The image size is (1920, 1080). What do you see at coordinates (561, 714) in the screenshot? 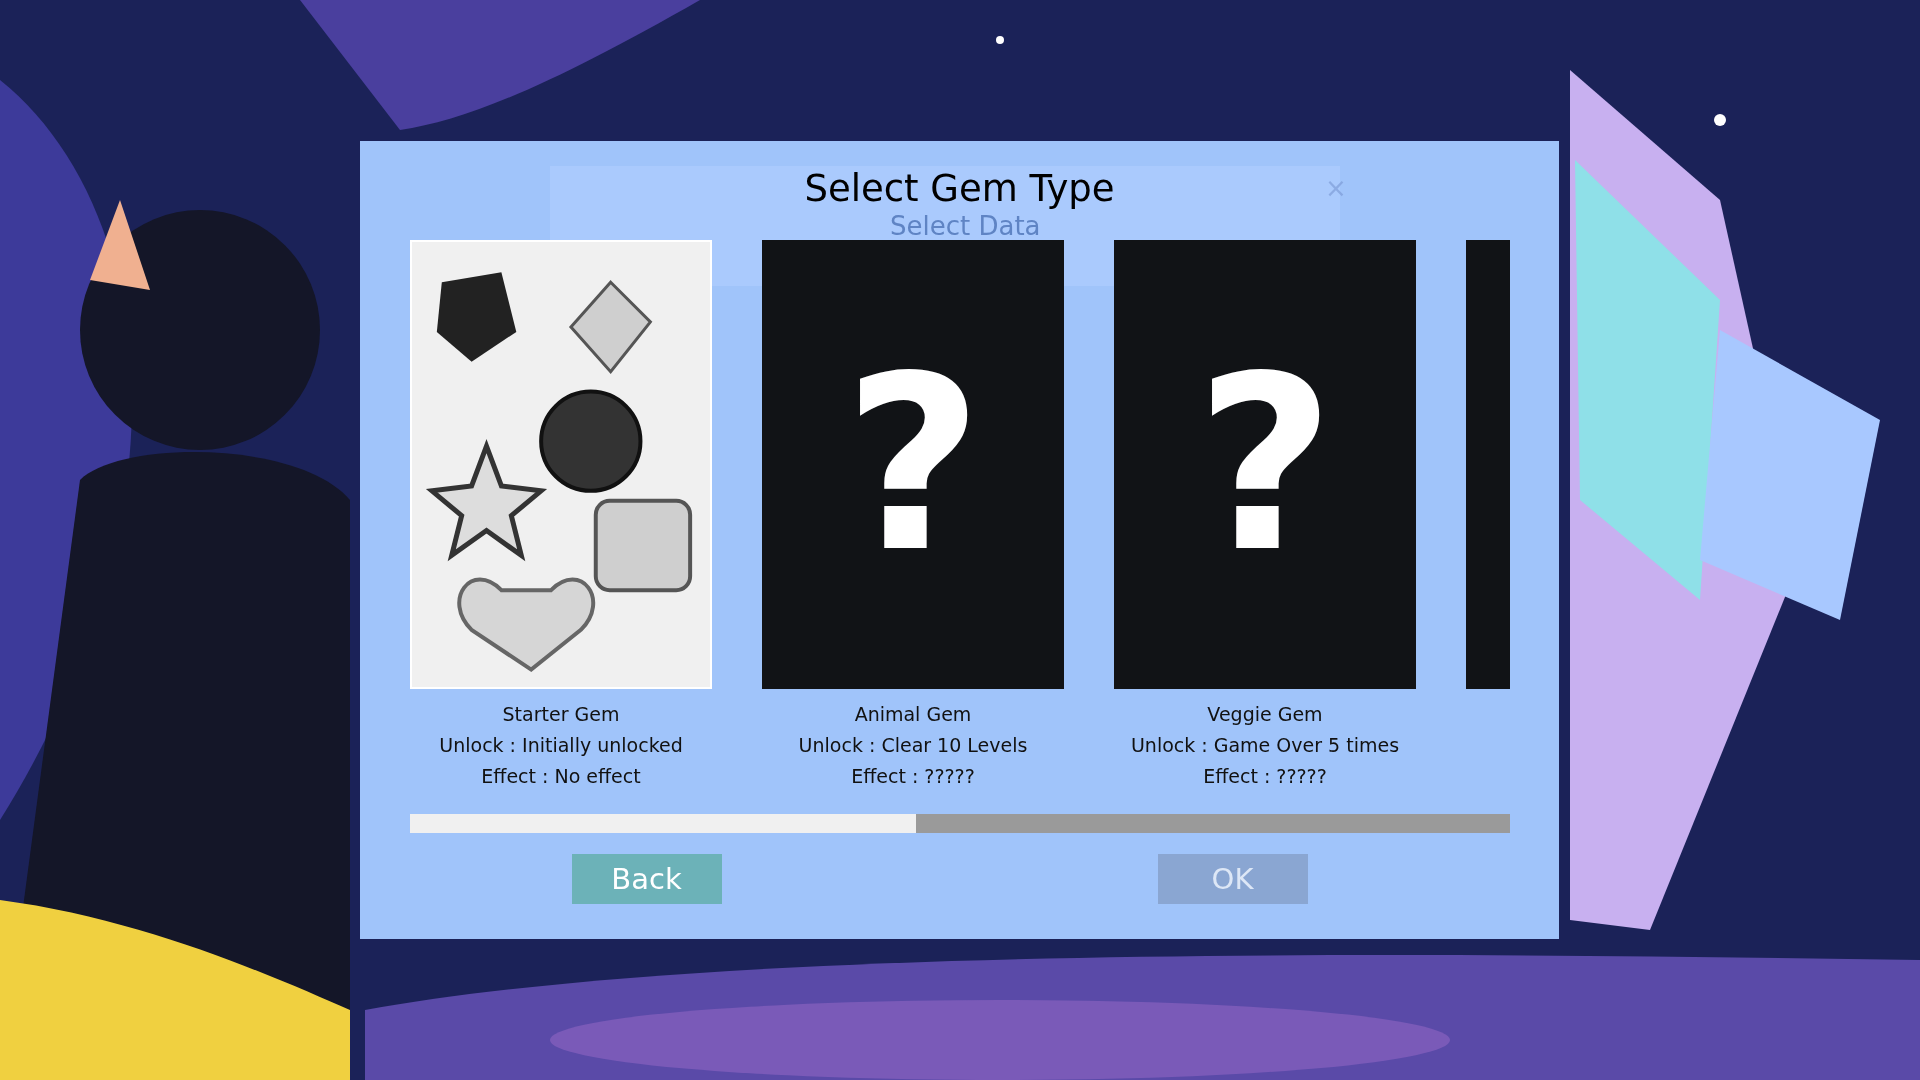
I see `gem-name: Starter Gem` at bounding box center [561, 714].